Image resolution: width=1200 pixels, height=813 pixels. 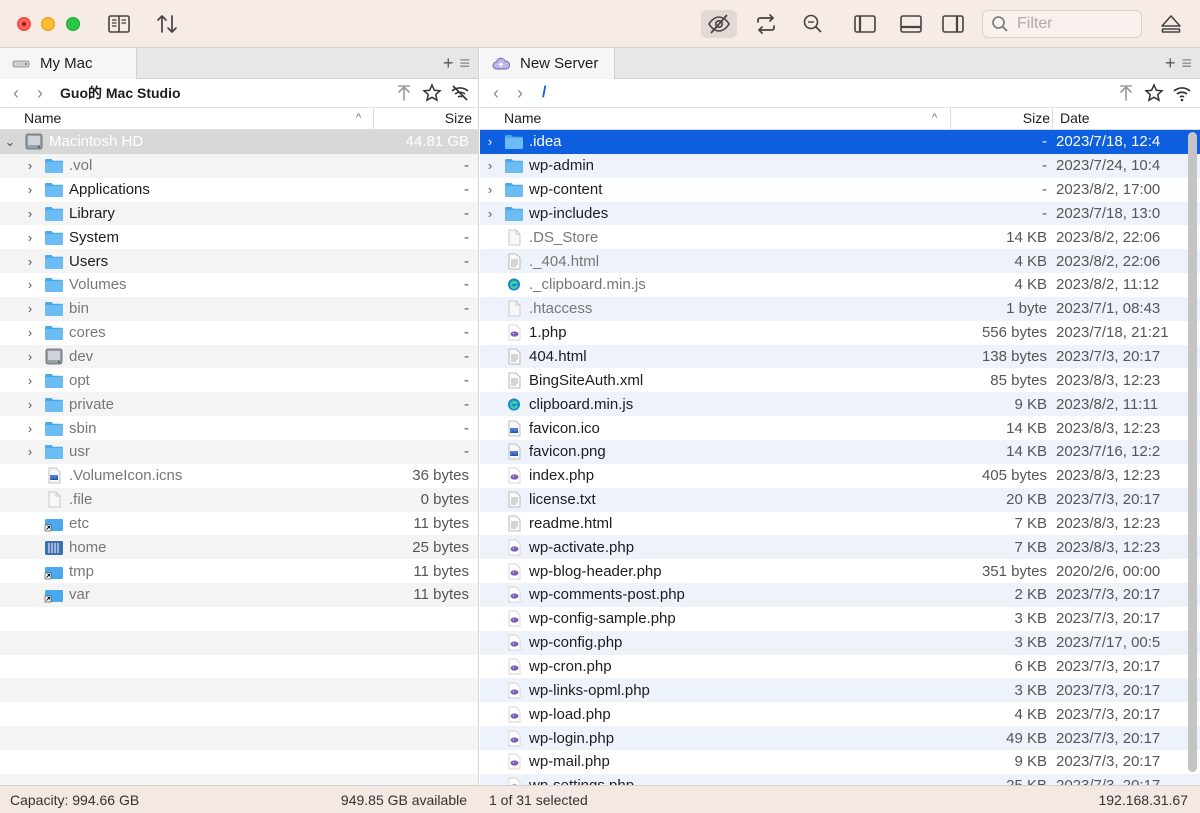 I want to click on list-item: index.php 405 bytes 2023/8/3, 12:23, so click(x=840, y=476).